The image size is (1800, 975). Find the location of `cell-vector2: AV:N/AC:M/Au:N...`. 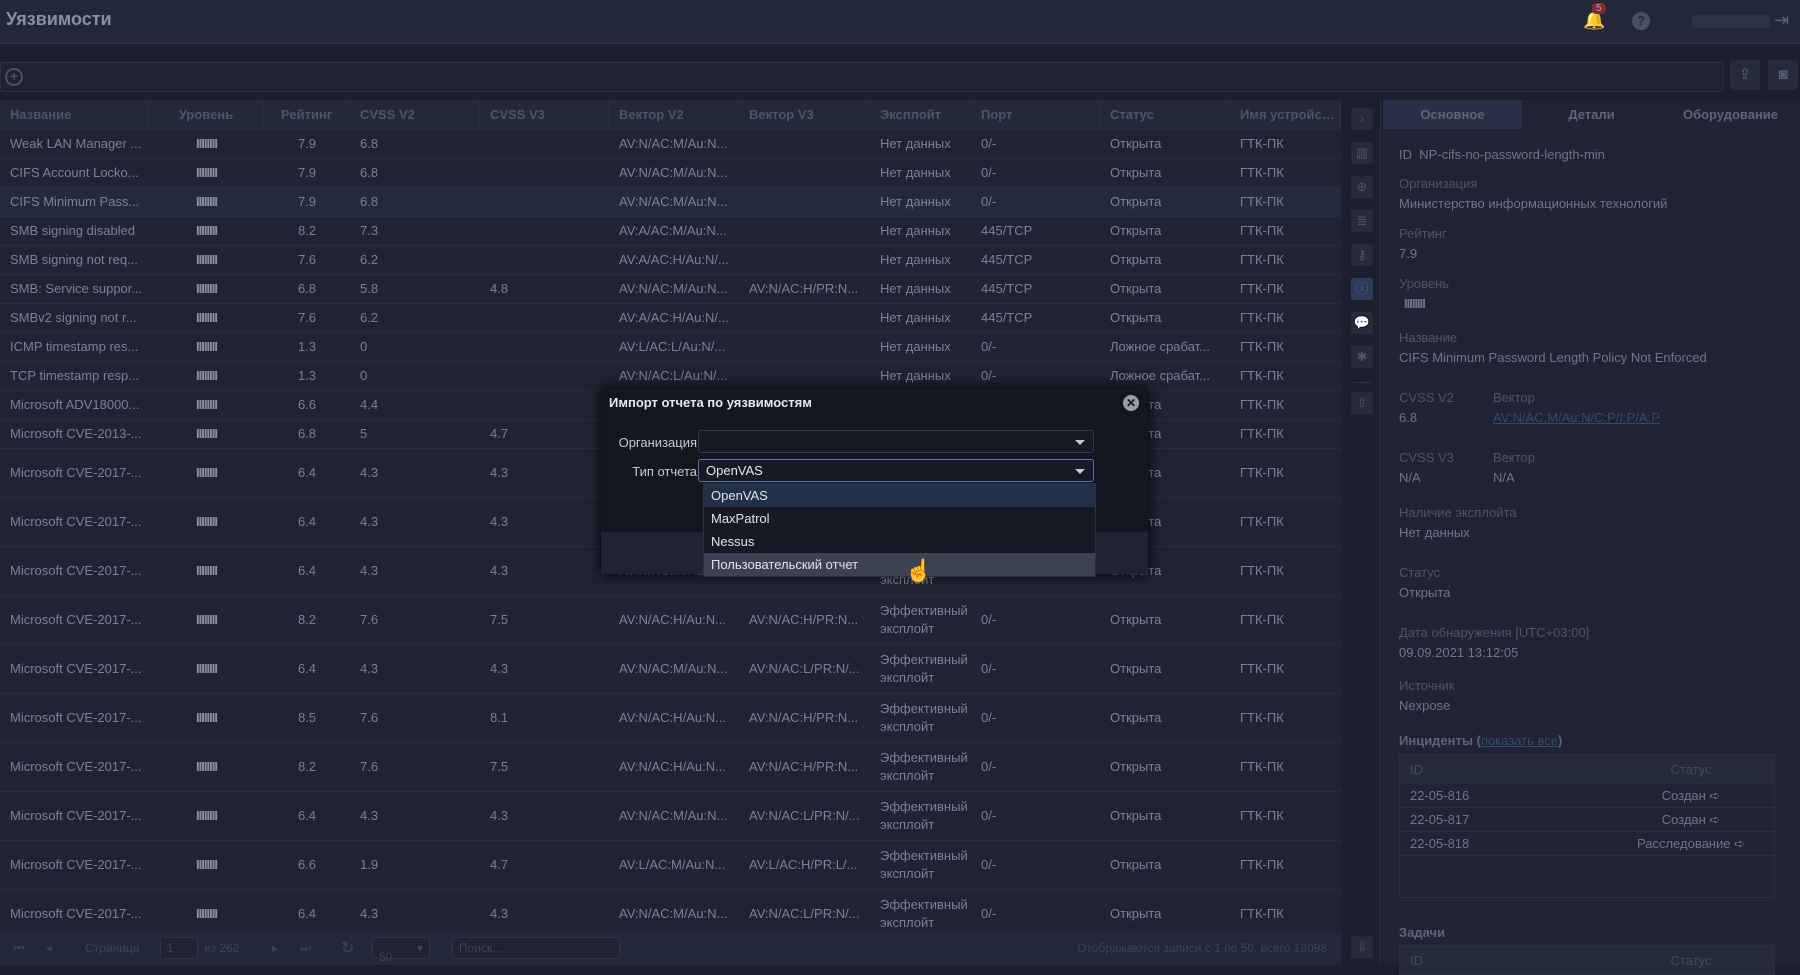

cell-vector2: AV:N/AC:M/Au:N... is located at coordinates (673, 288).